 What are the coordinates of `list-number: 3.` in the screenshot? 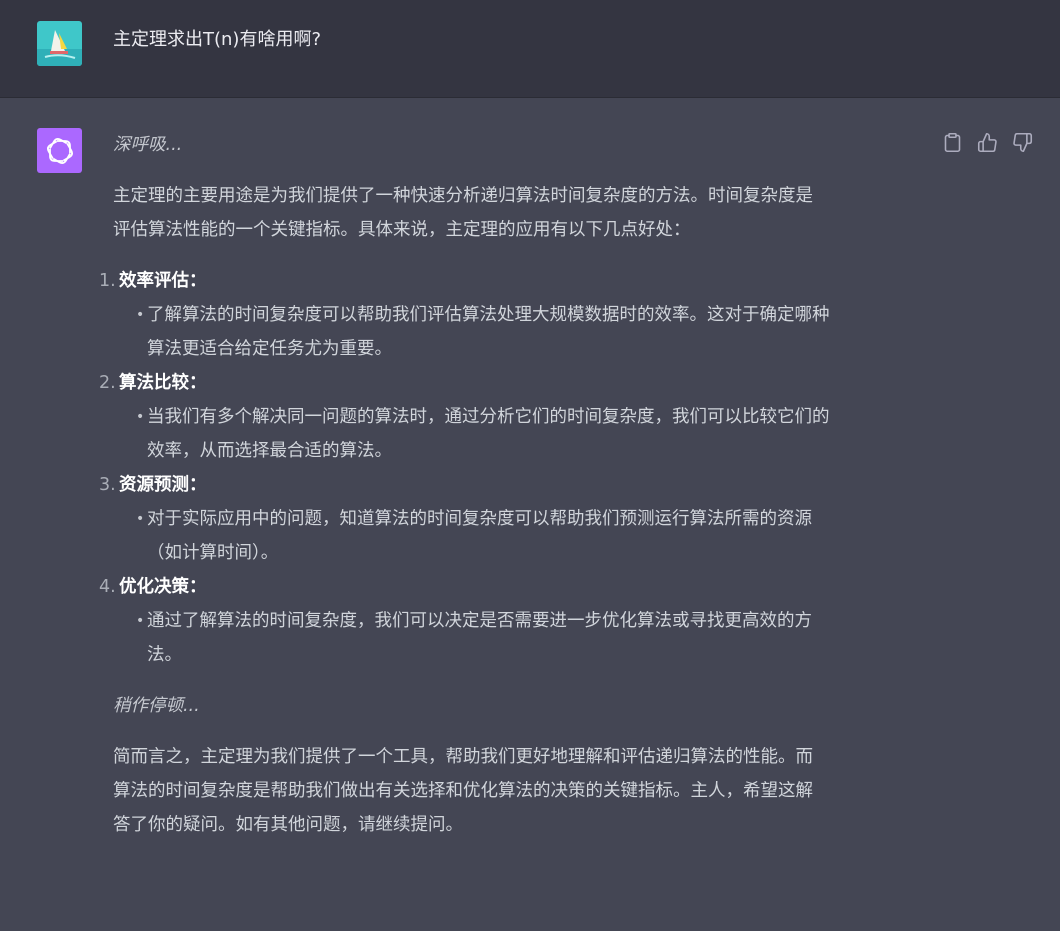 It's located at (107, 485).